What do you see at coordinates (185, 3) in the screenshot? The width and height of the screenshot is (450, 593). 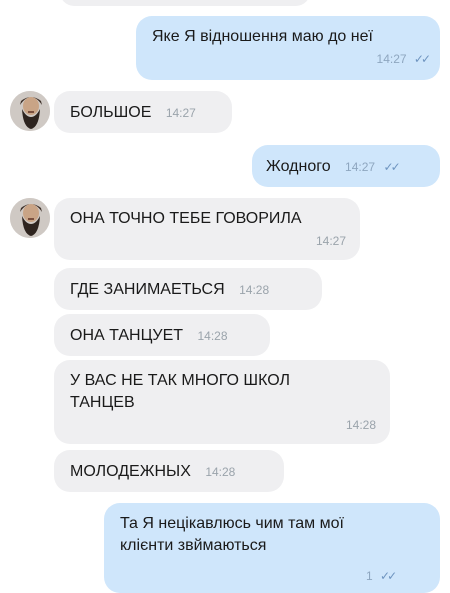 I see `previous-message-fragment` at bounding box center [185, 3].